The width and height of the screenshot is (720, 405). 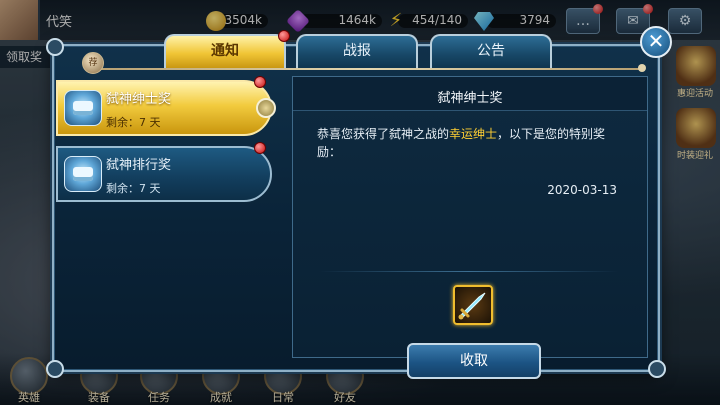 I want to click on detail-date: 2020-03-13, so click(x=582, y=190).